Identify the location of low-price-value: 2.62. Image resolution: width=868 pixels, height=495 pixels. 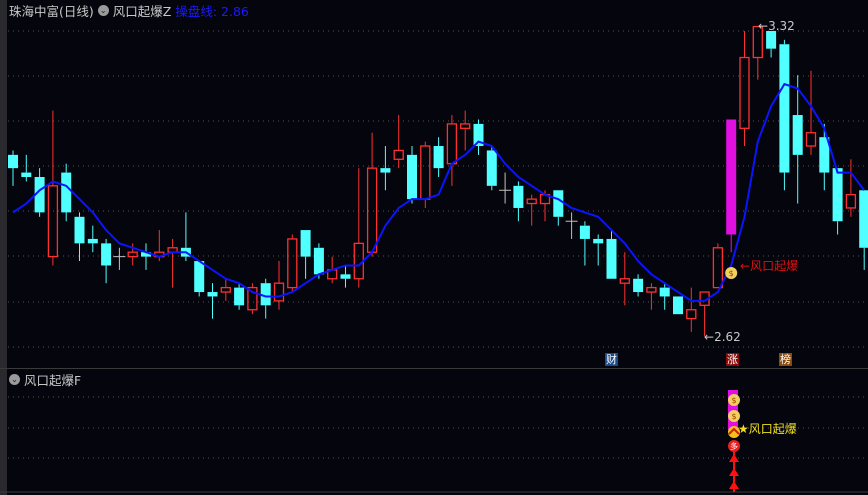
(727, 337).